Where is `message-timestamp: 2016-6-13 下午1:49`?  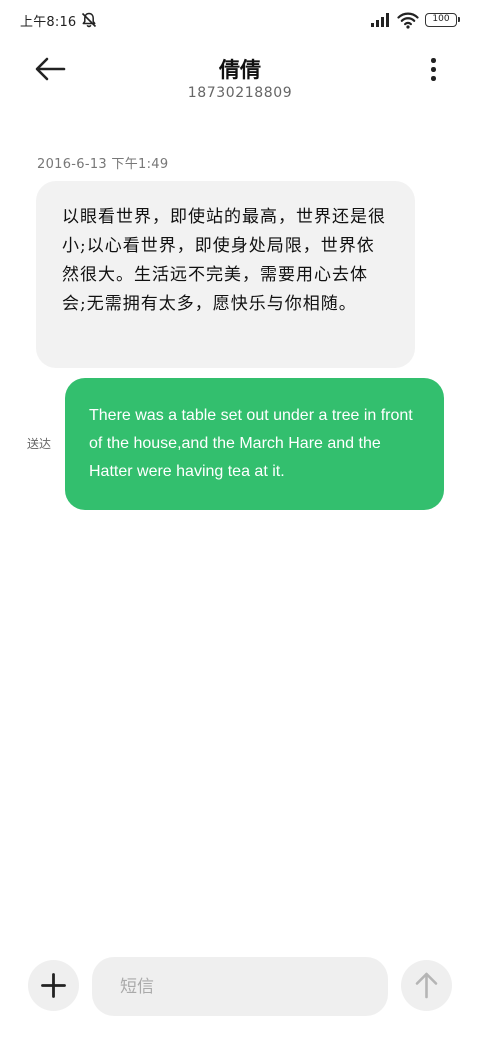
message-timestamp: 2016-6-13 下午1:49 is located at coordinates (103, 164).